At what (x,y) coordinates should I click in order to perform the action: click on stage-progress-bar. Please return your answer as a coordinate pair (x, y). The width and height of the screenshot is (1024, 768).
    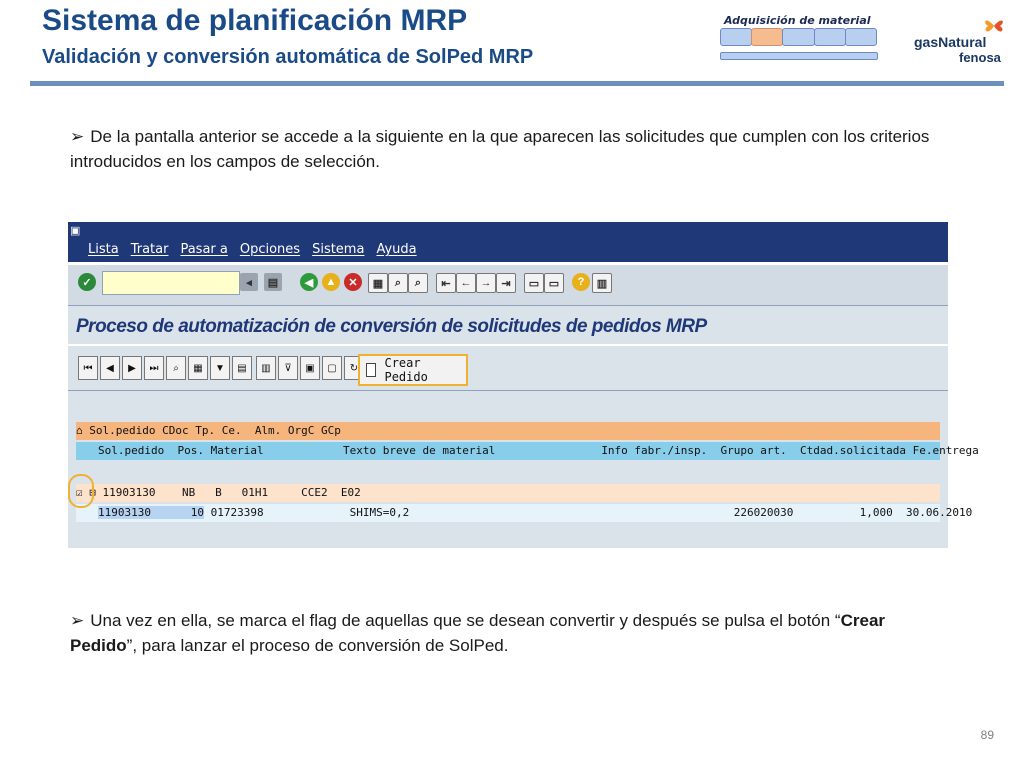
    Looking at the image, I should click on (799, 56).